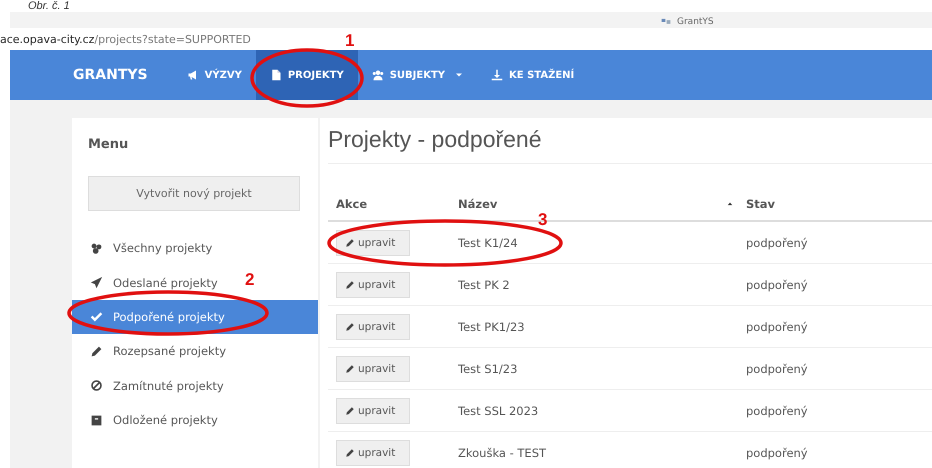 The height and width of the screenshot is (468, 932). Describe the element at coordinates (478, 204) in the screenshot. I see `column-header: Název` at that location.